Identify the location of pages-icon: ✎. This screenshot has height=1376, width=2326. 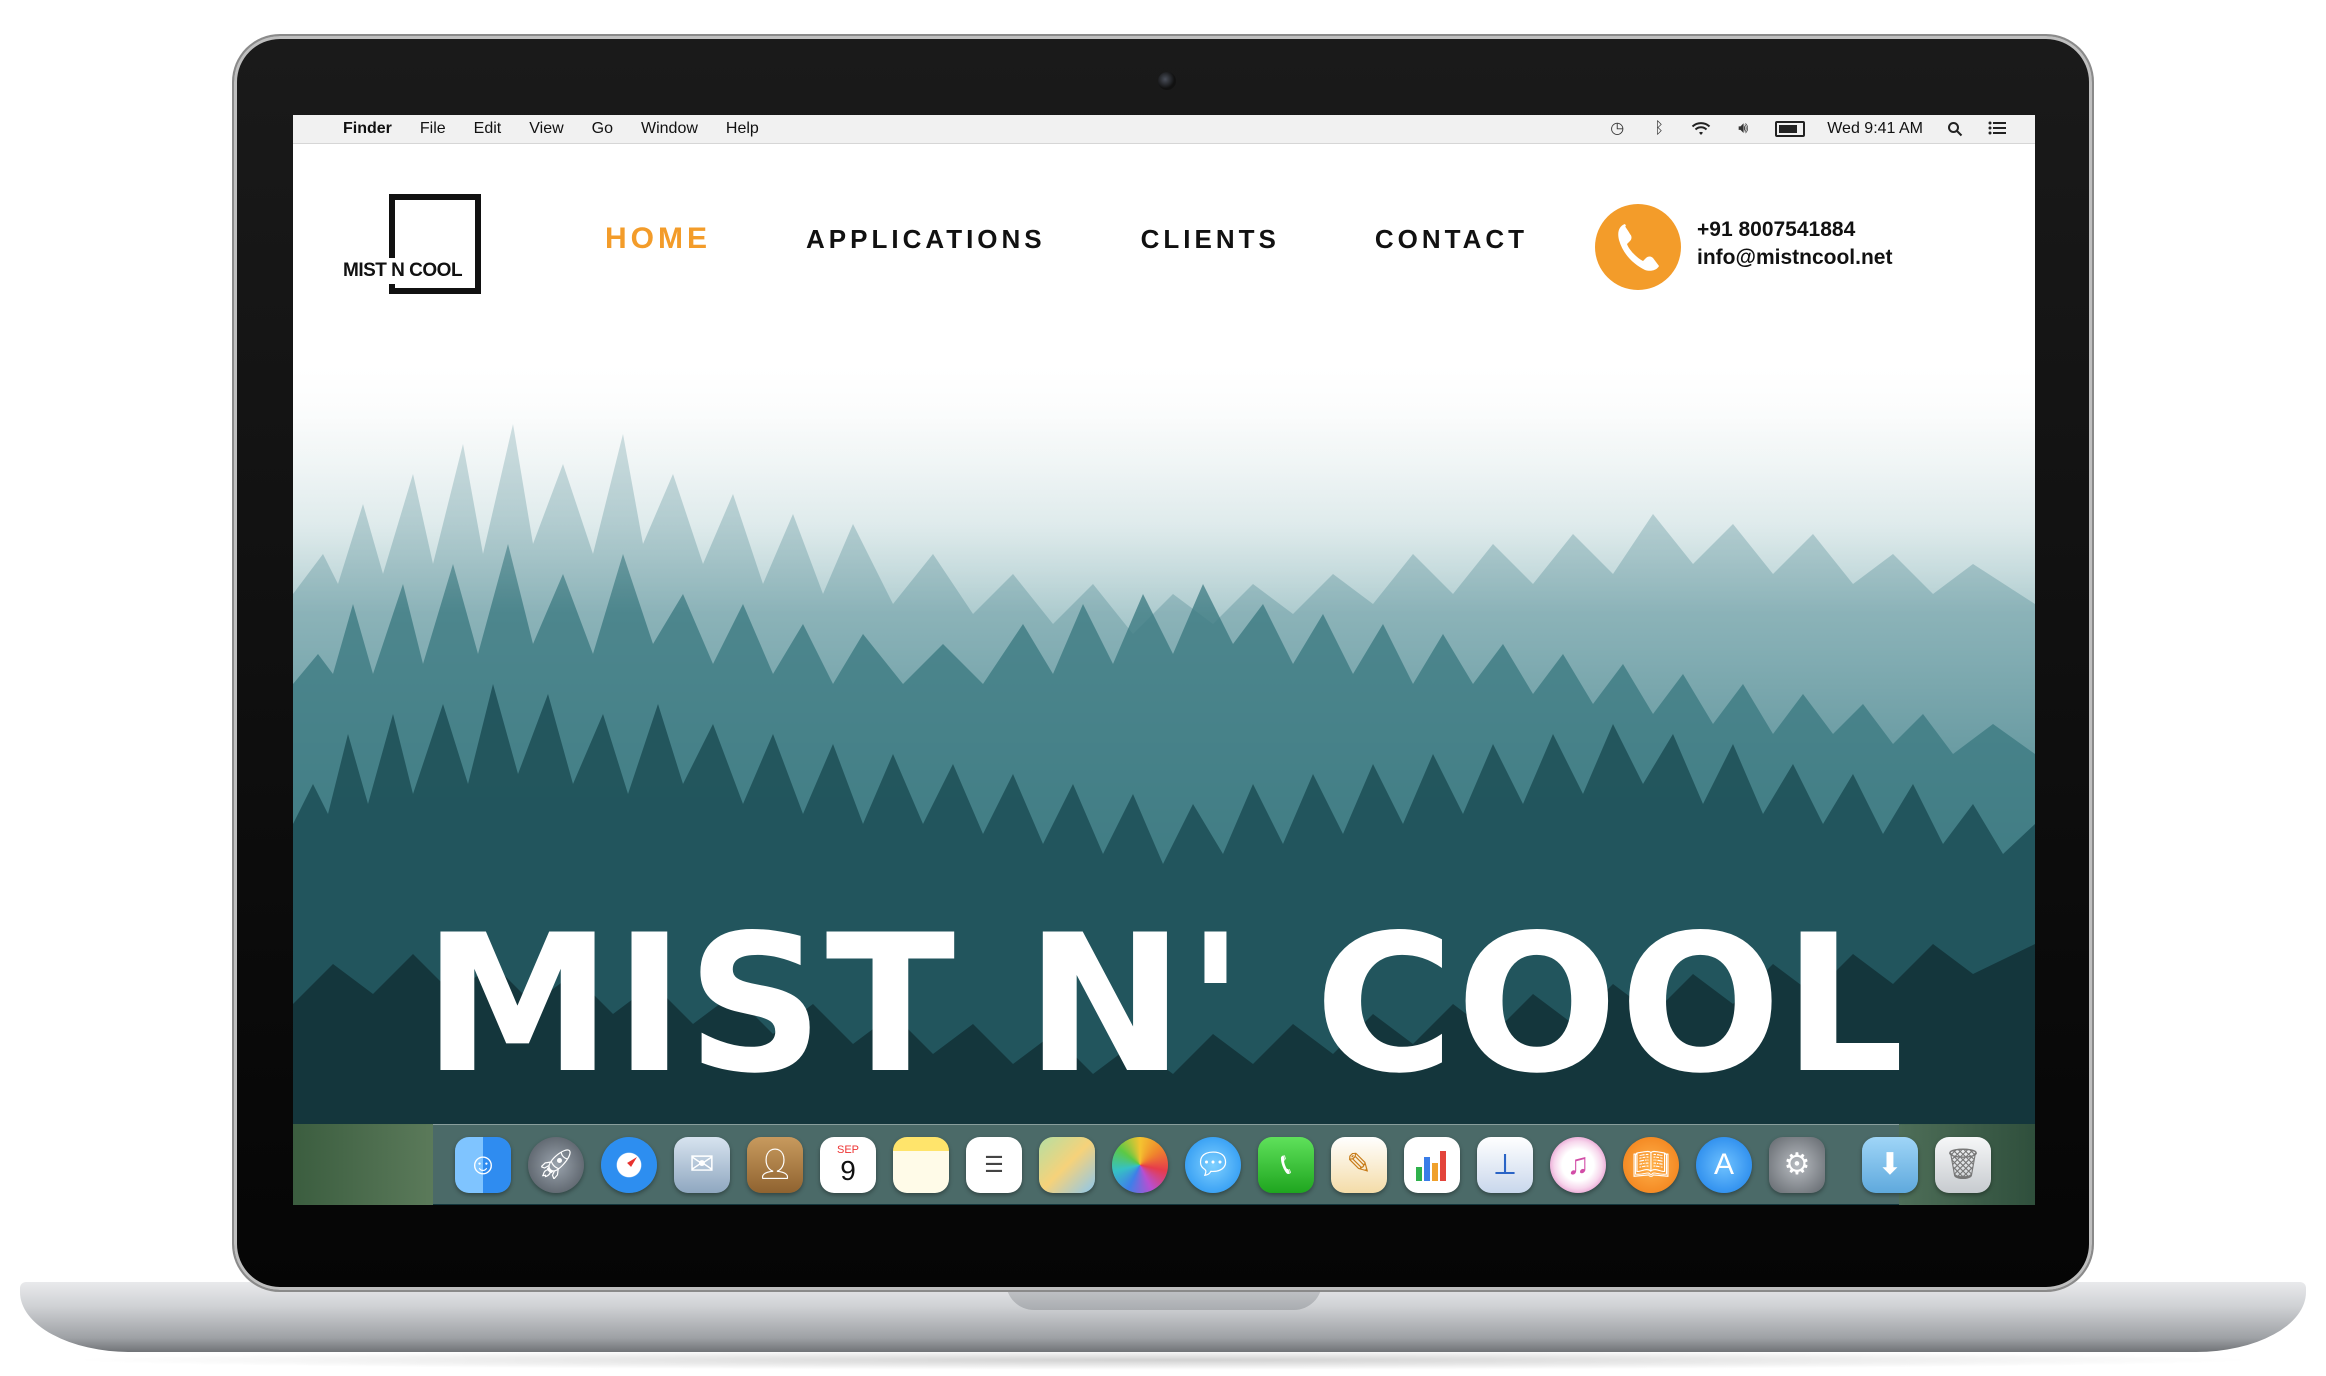
(1359, 1164).